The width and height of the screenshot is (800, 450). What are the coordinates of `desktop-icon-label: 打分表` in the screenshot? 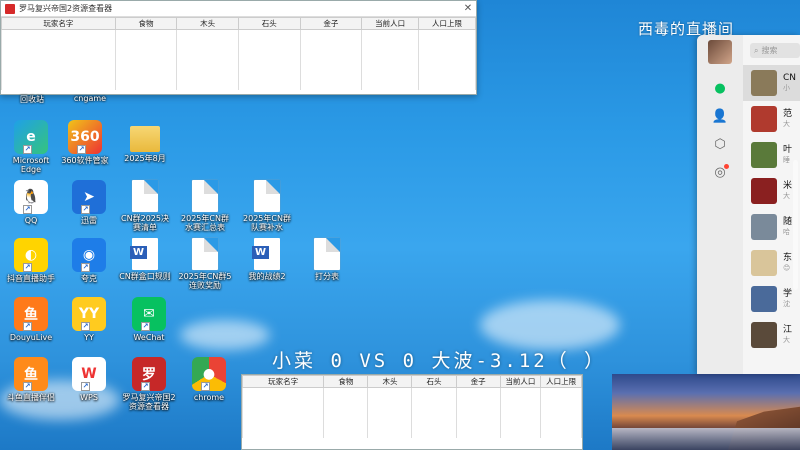 It's located at (327, 276).